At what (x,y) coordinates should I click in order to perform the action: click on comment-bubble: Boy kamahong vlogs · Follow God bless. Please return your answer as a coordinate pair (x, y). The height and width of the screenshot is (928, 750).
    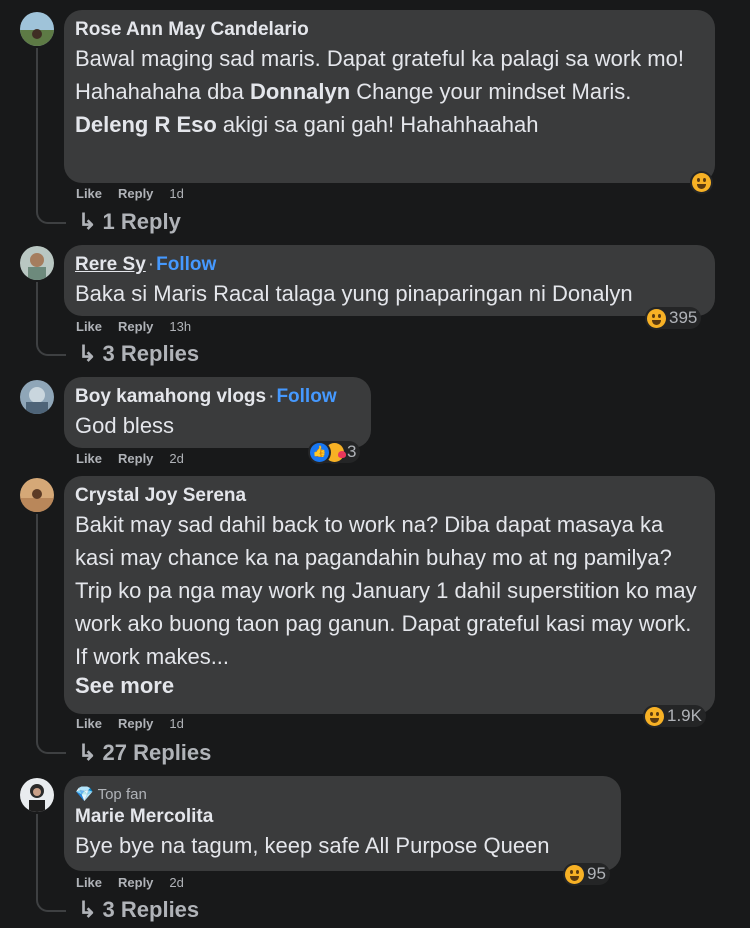
    Looking at the image, I should click on (217, 412).